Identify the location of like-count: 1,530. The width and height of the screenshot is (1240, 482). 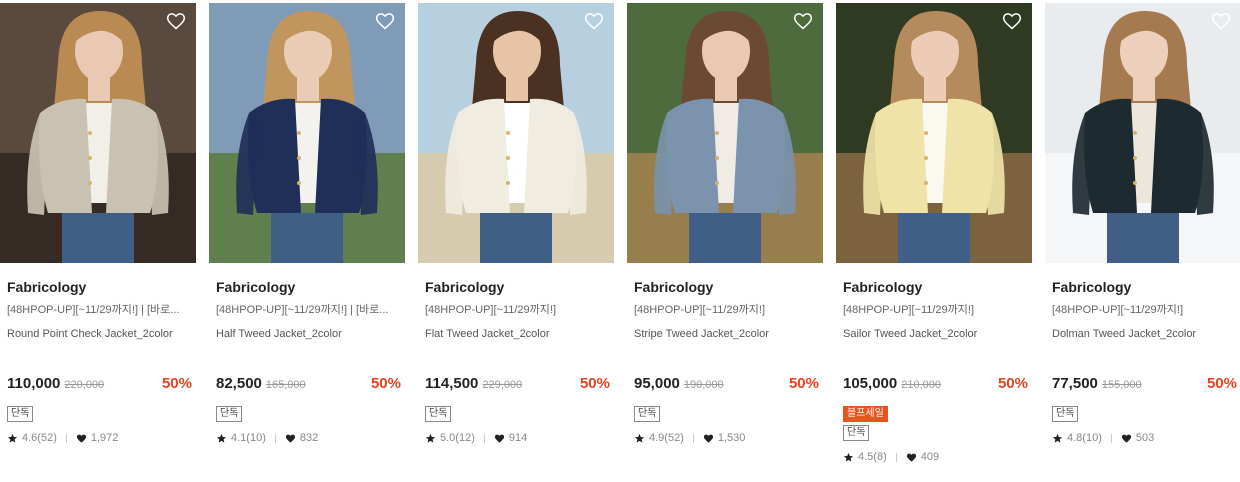
(731, 438).